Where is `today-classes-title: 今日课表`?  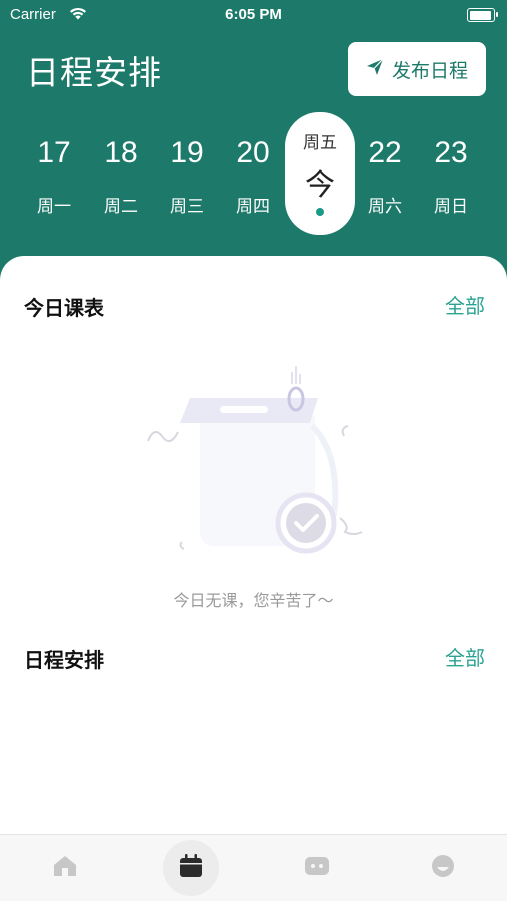 today-classes-title: 今日课表 is located at coordinates (64, 308).